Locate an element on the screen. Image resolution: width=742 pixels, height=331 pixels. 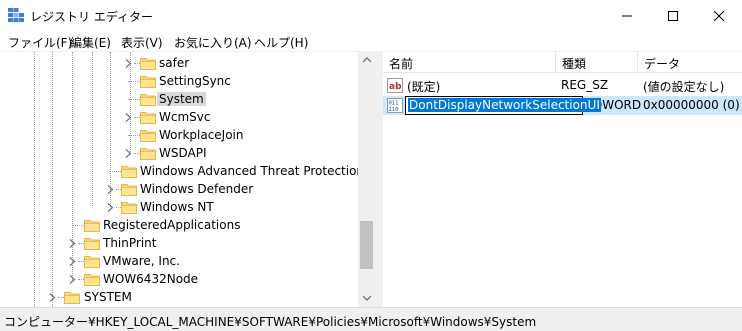
value-name: (既定) is located at coordinates (424, 87).